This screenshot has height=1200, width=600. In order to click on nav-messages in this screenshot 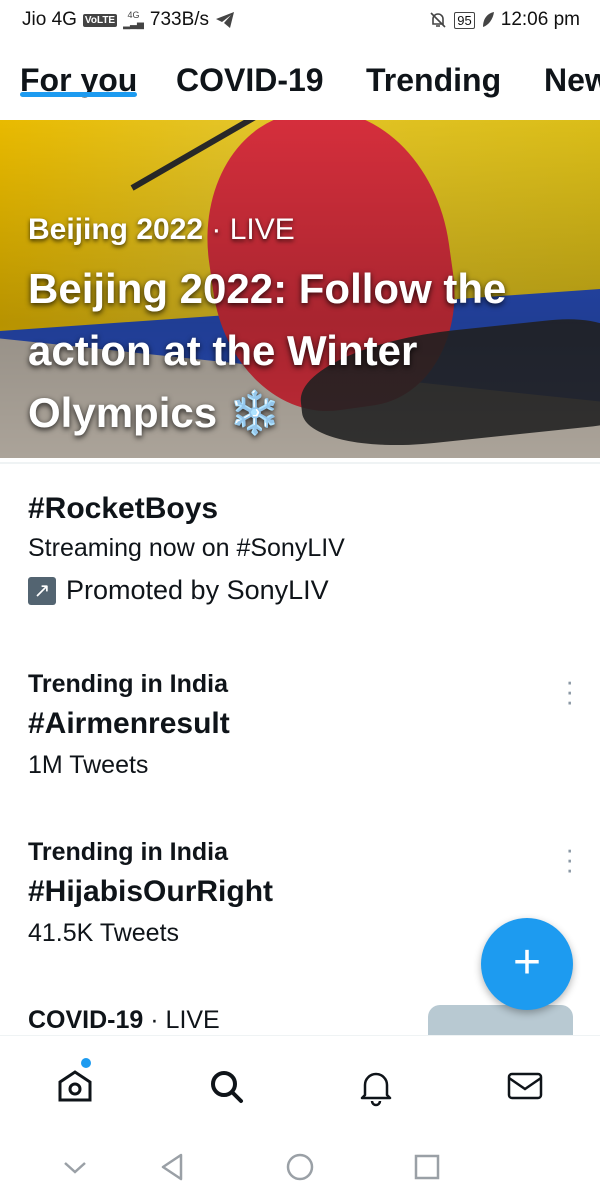, I will do `click(525, 1086)`.